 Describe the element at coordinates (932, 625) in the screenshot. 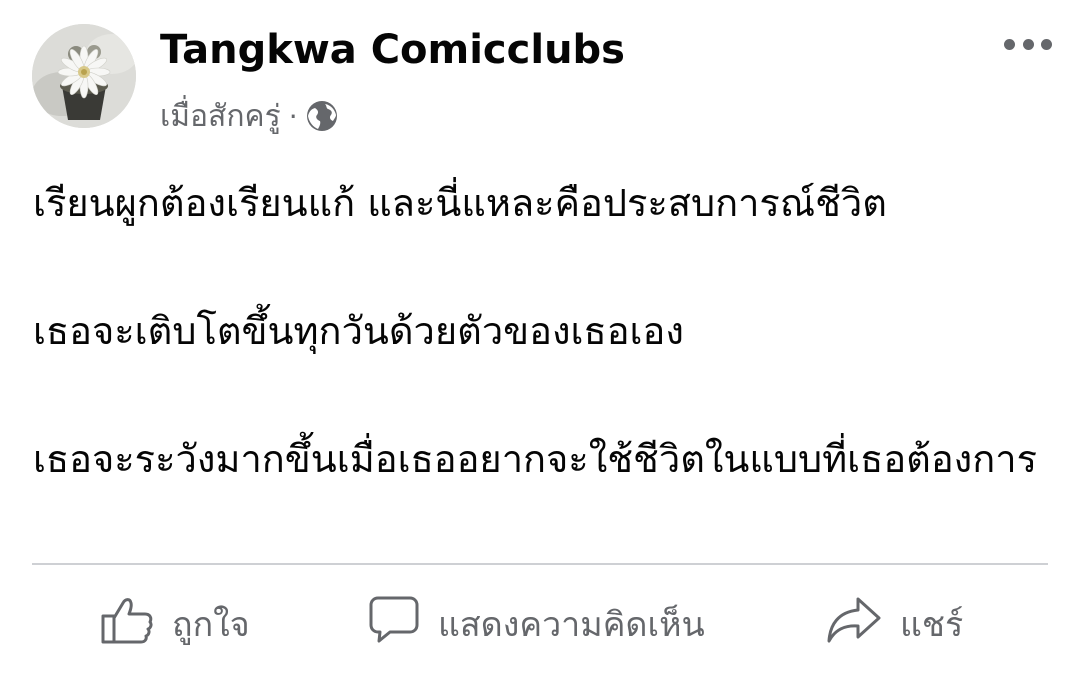

I see `share-label: แชร์` at that location.